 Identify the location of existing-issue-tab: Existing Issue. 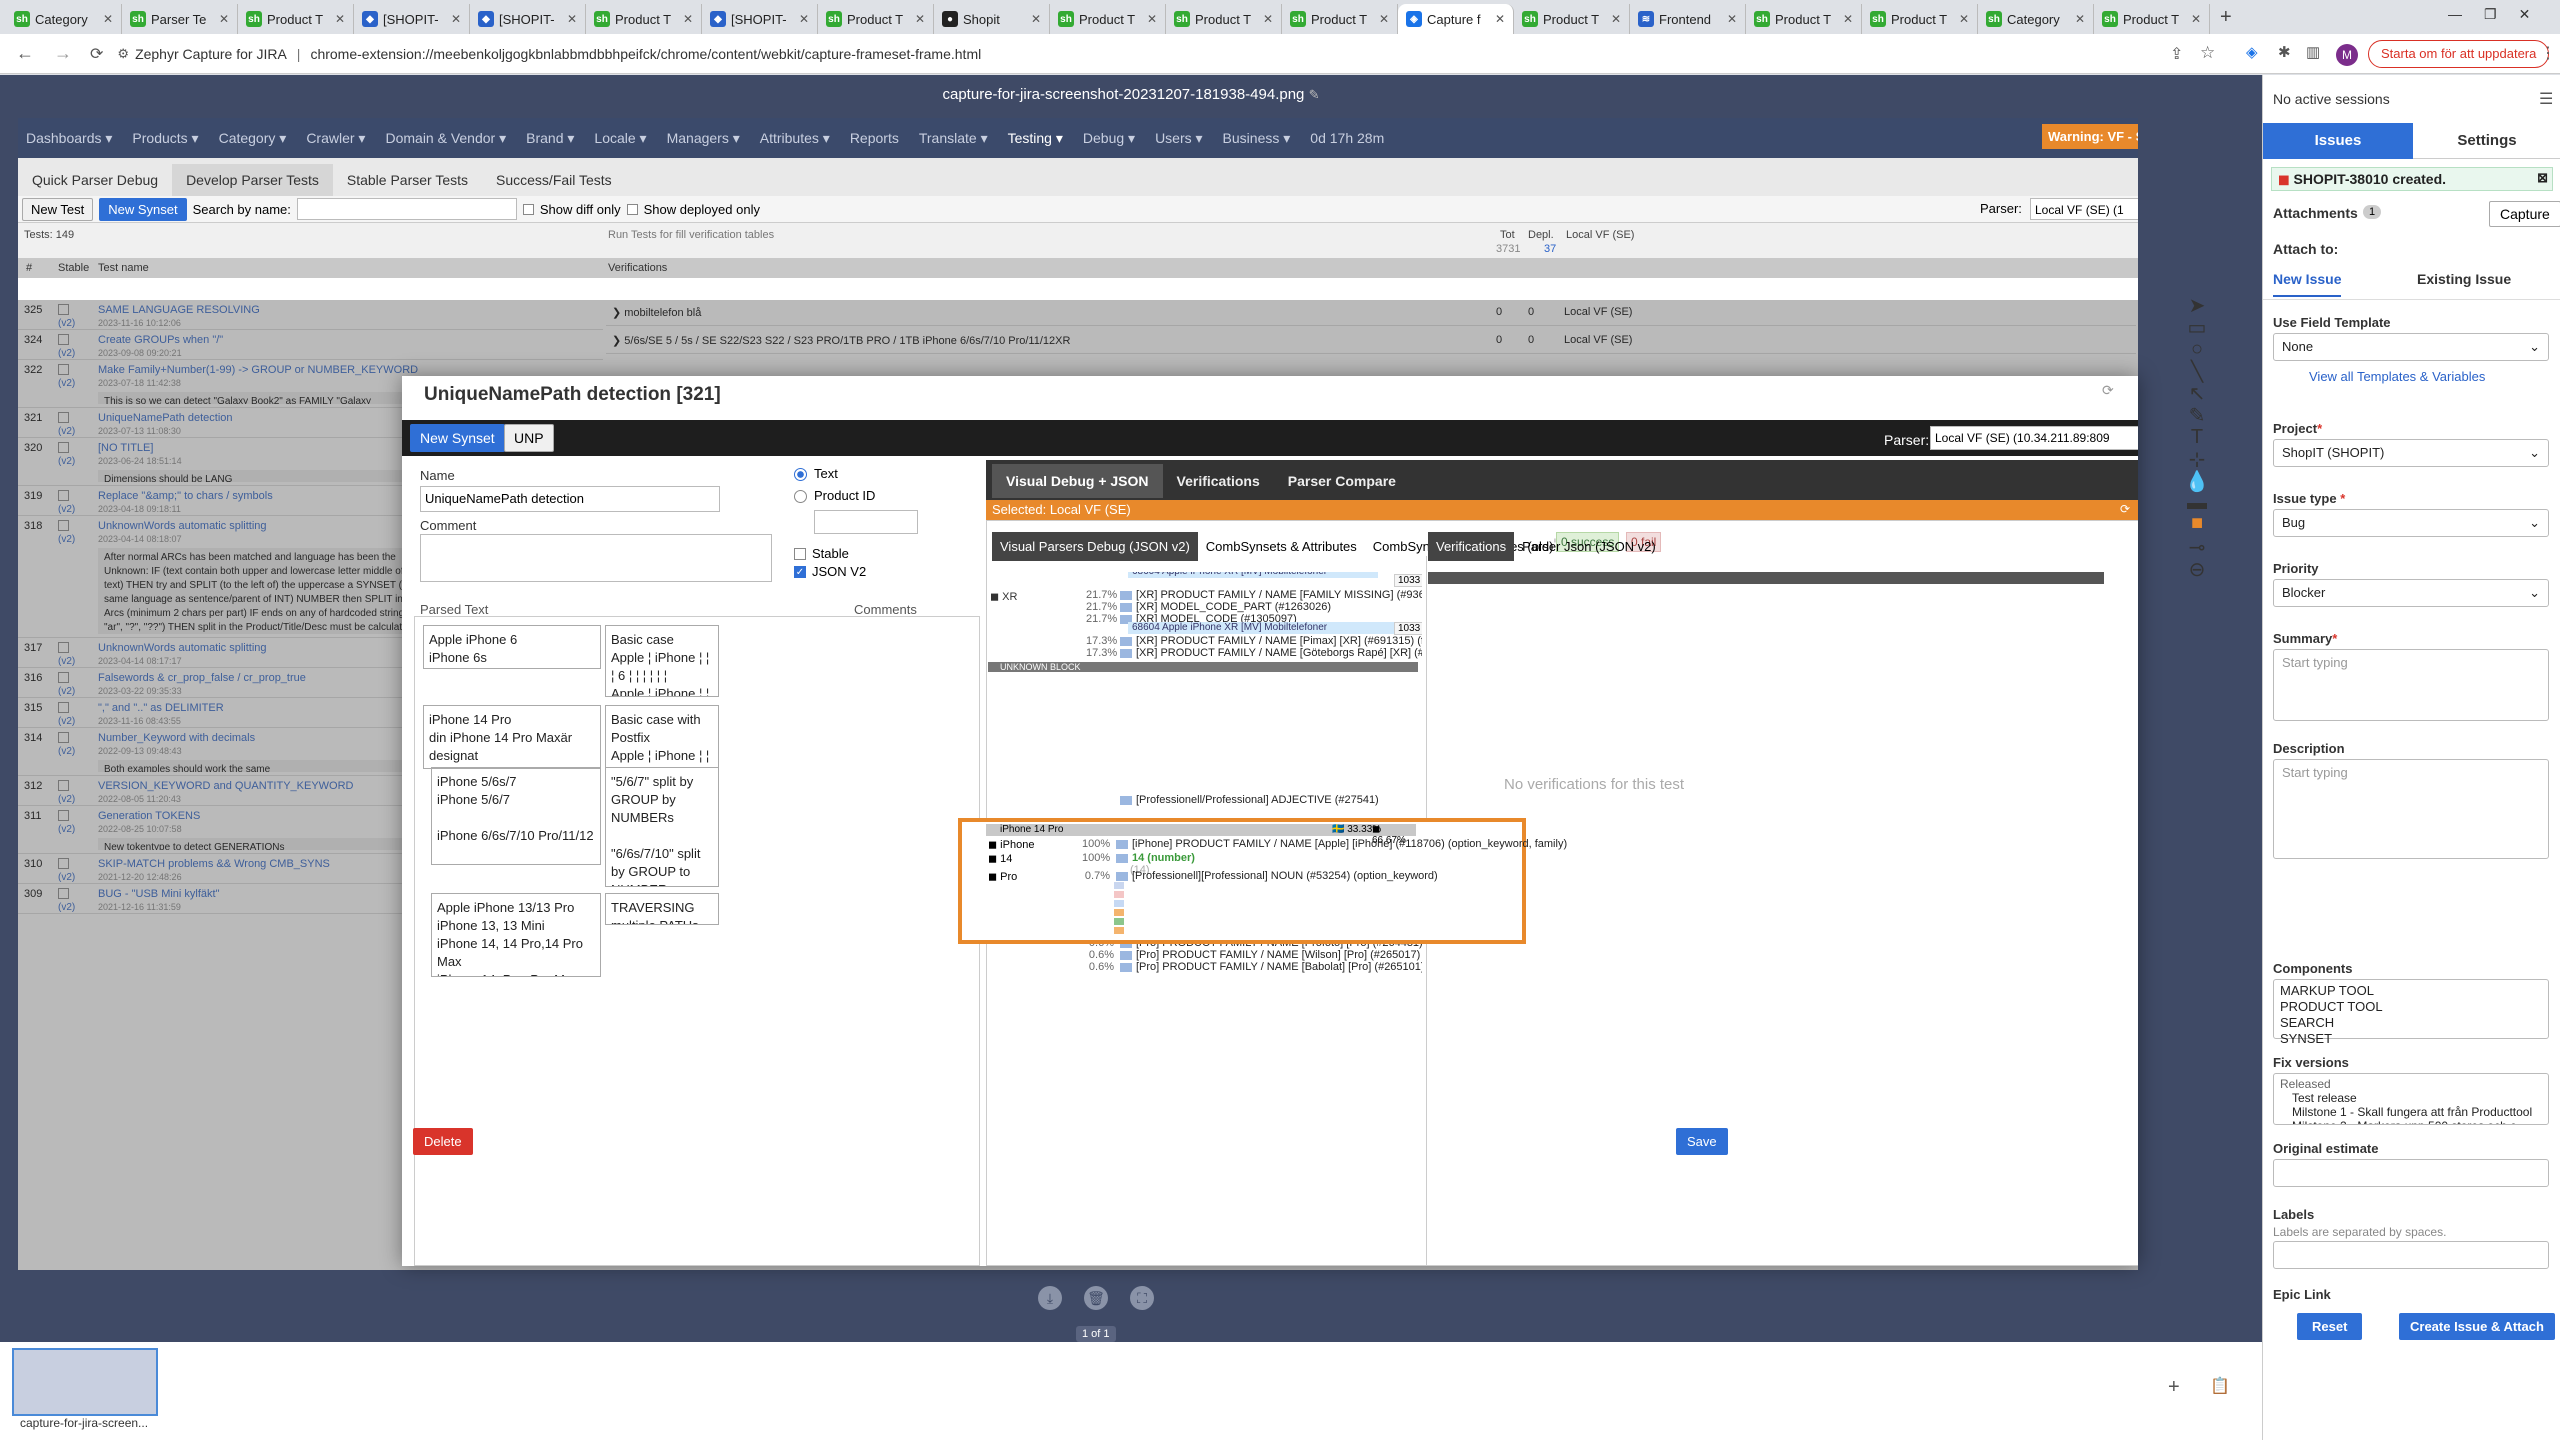
(2464, 279).